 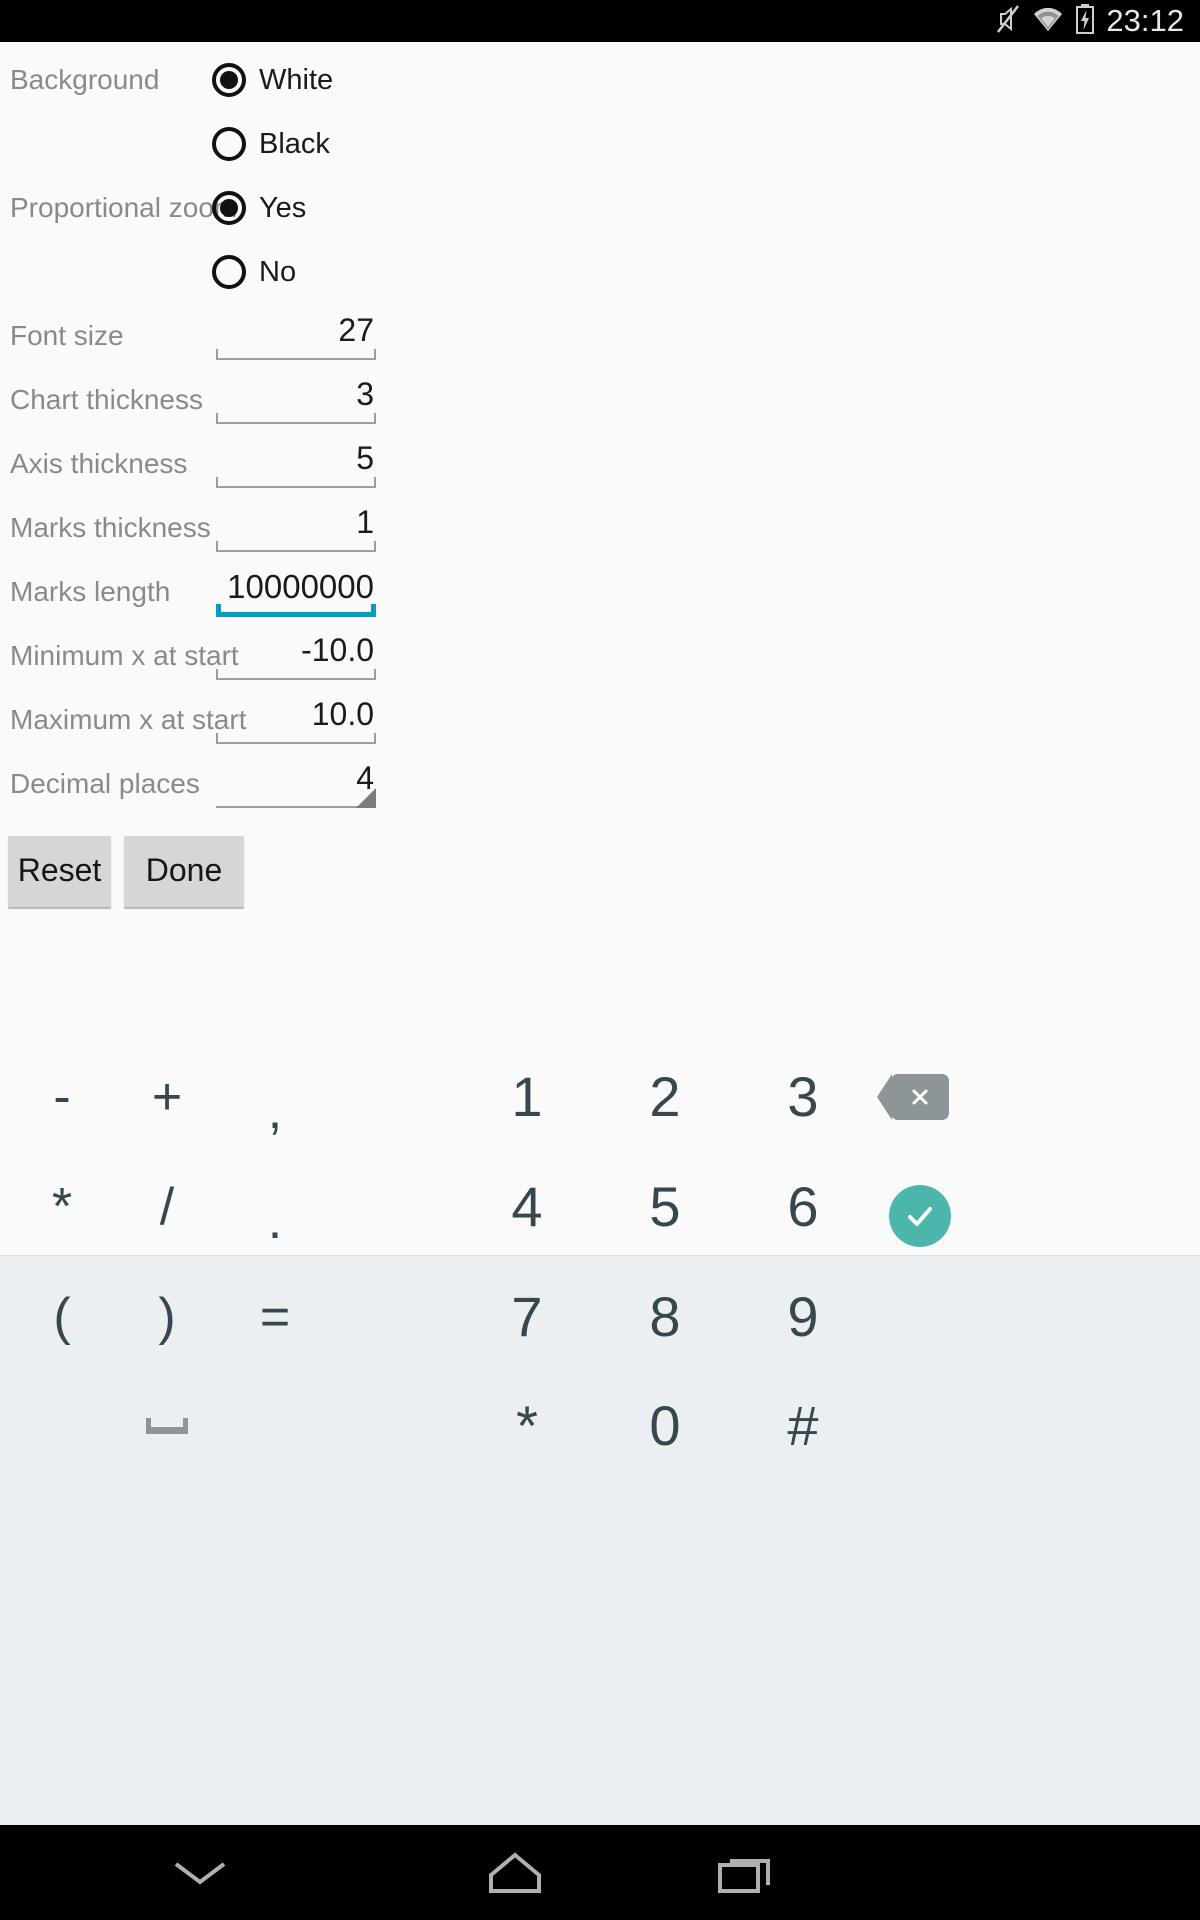 I want to click on radio-option-yes: Yes, so click(x=259, y=208).